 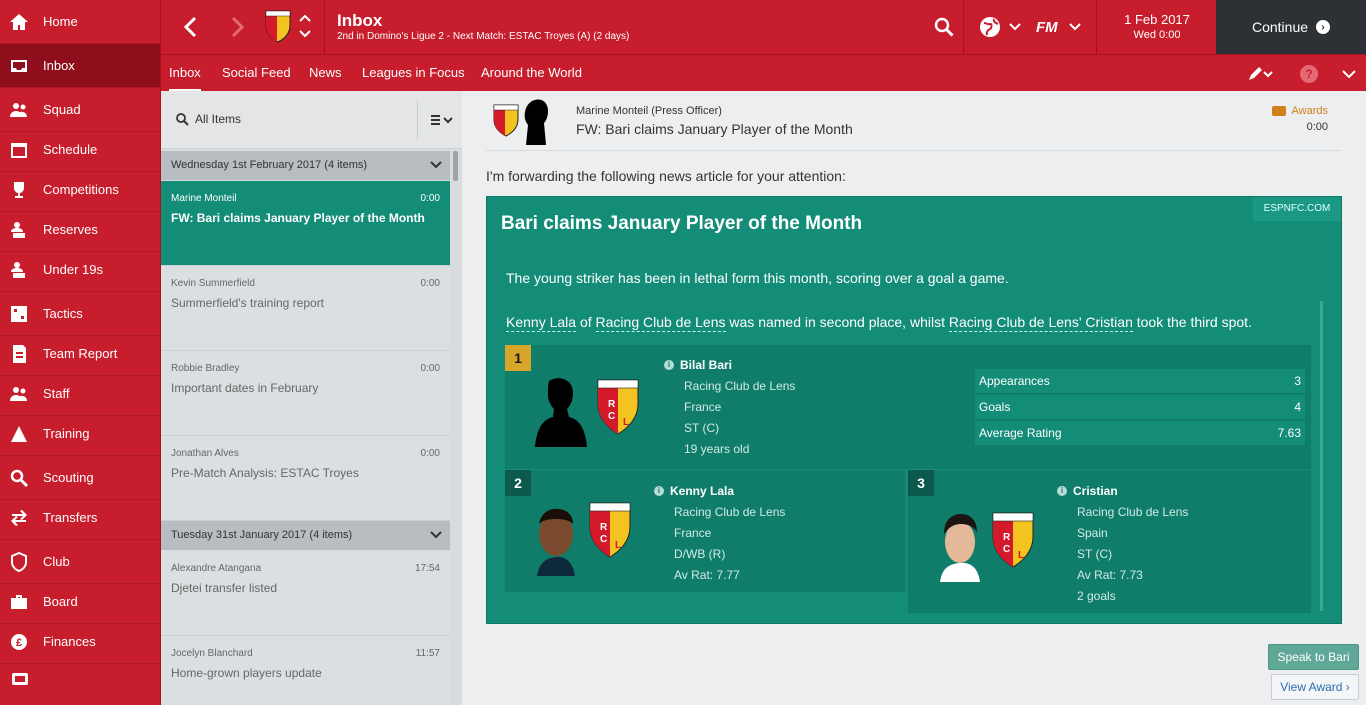 I want to click on club-crest-icon, so click(x=278, y=26).